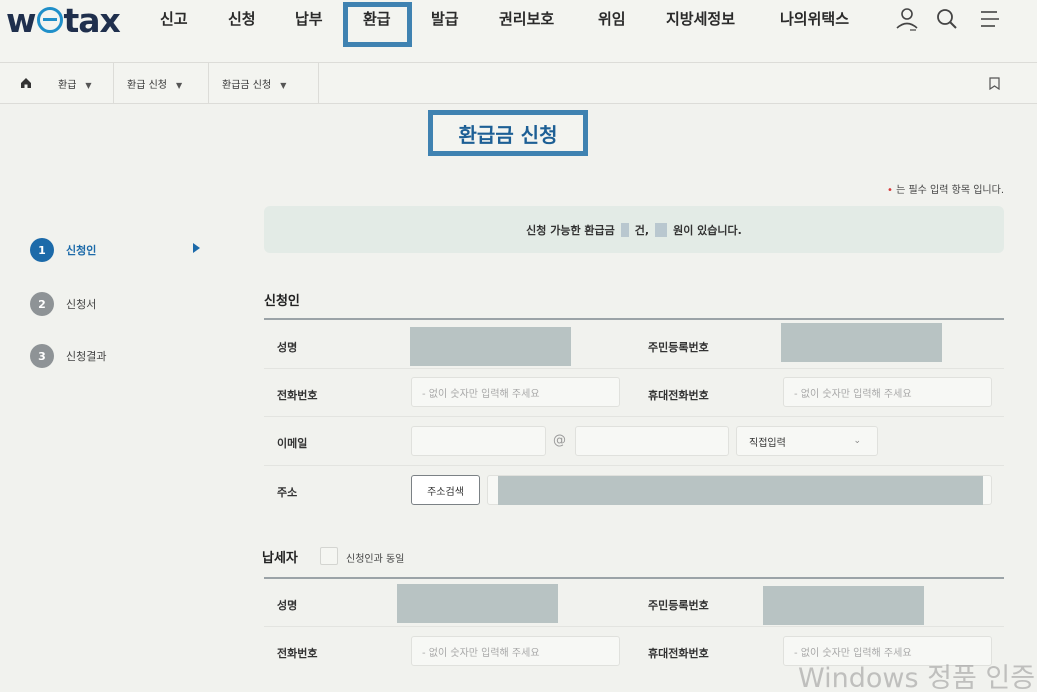 The width and height of the screenshot is (1037, 692). What do you see at coordinates (947, 19) in the screenshot?
I see `search-icon` at bounding box center [947, 19].